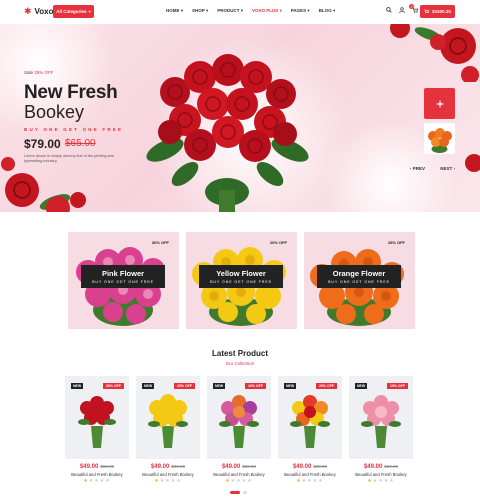 This screenshot has height=500, width=480. Describe the element at coordinates (411, 6) in the screenshot. I see `cart-count-badge: 2` at that location.